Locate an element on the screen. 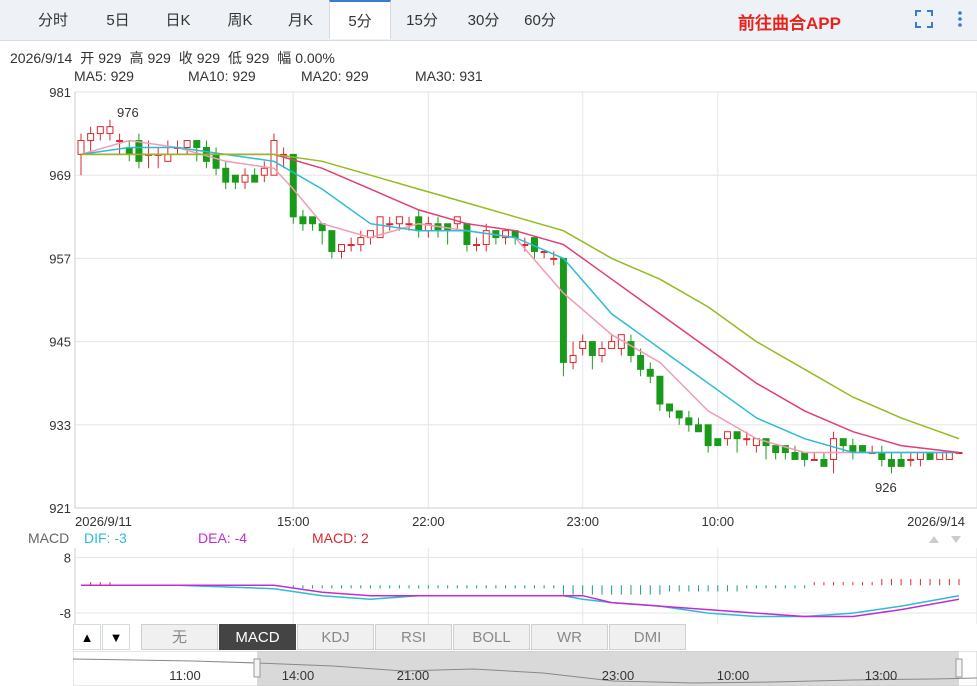 The image size is (977, 686). zoom-in-button: ▲ is located at coordinates (87, 637).